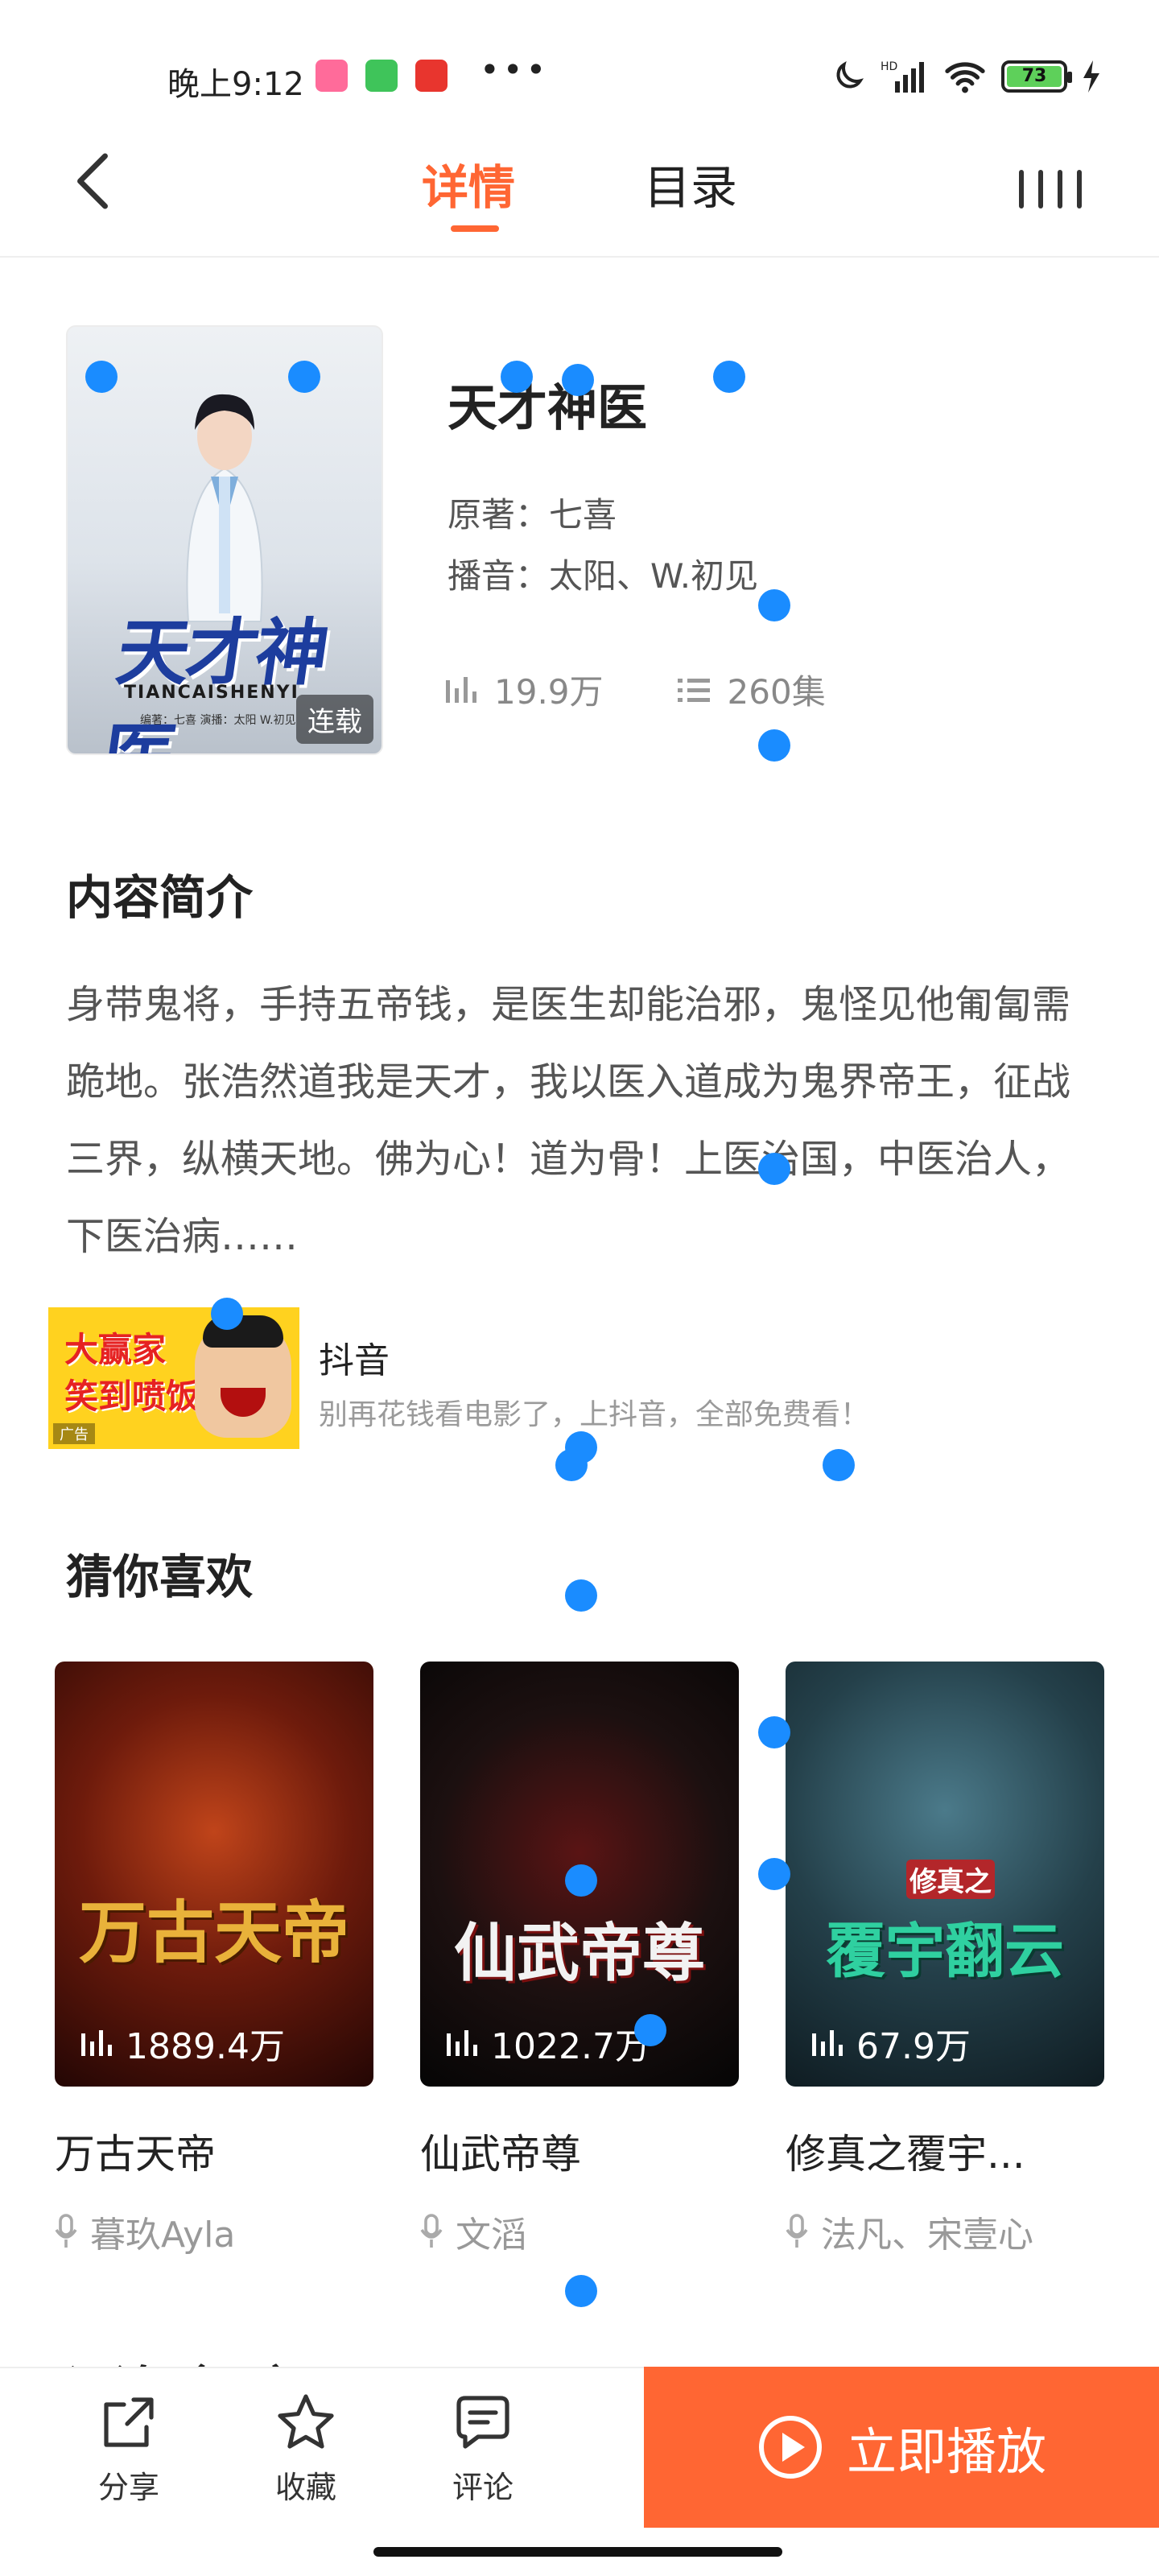 The height and width of the screenshot is (2576, 1159). What do you see at coordinates (160, 1577) in the screenshot?
I see `recommendations-heading: 猜你喜欢` at bounding box center [160, 1577].